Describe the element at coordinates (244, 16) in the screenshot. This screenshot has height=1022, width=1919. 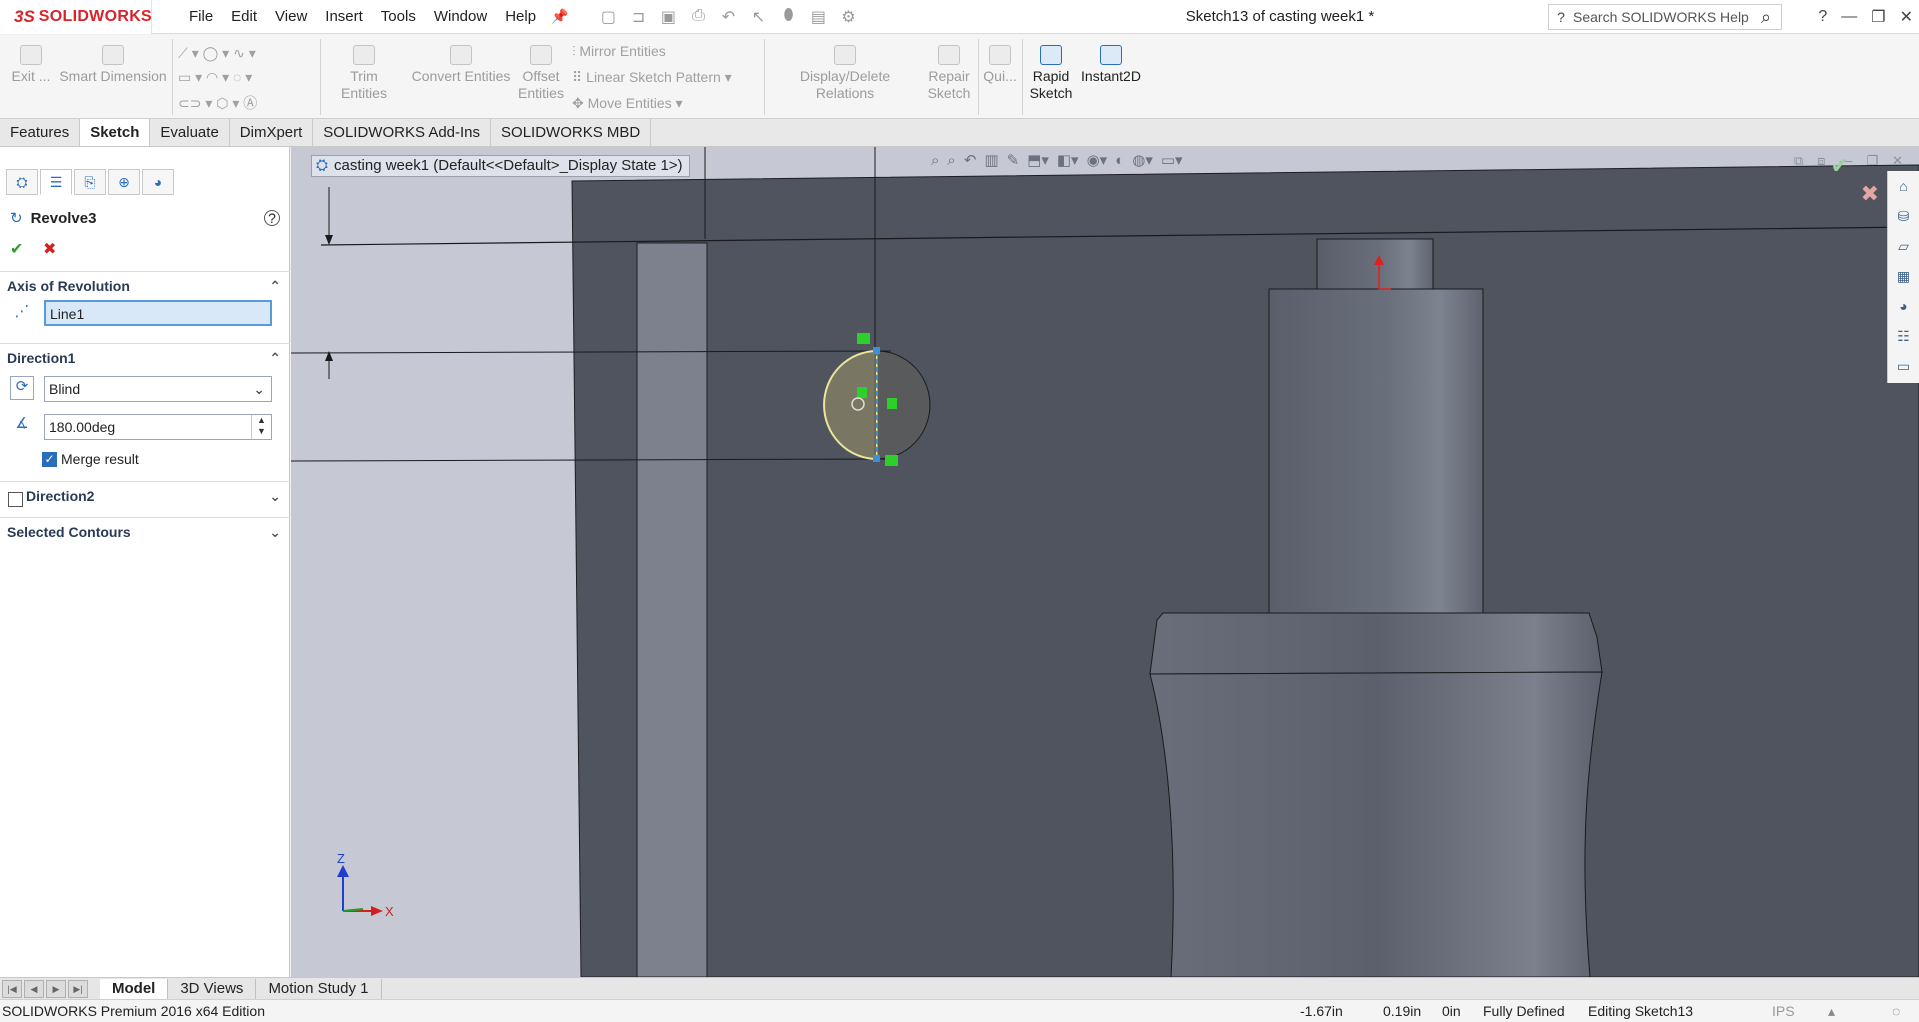
I see `menu-edit: Edit` at that location.